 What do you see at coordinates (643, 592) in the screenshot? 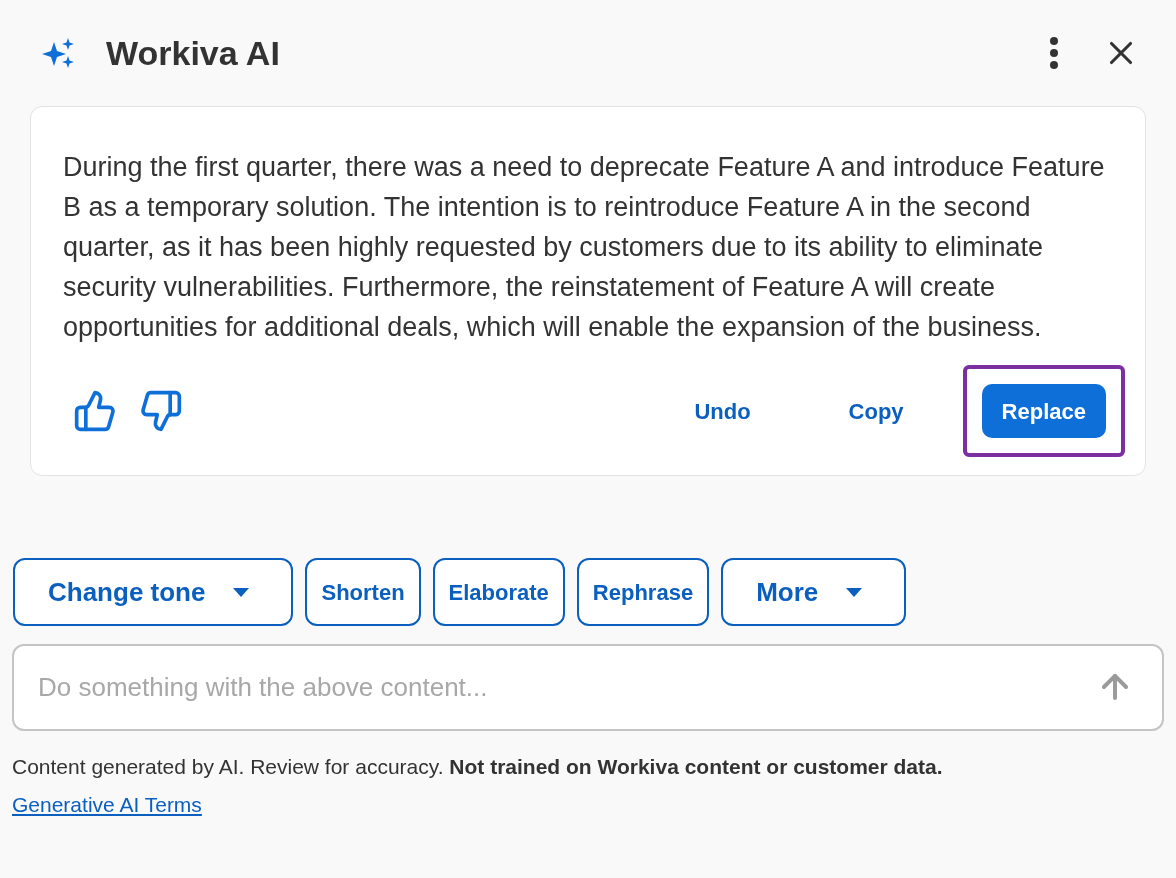
I see `action-chip: Rephrase` at bounding box center [643, 592].